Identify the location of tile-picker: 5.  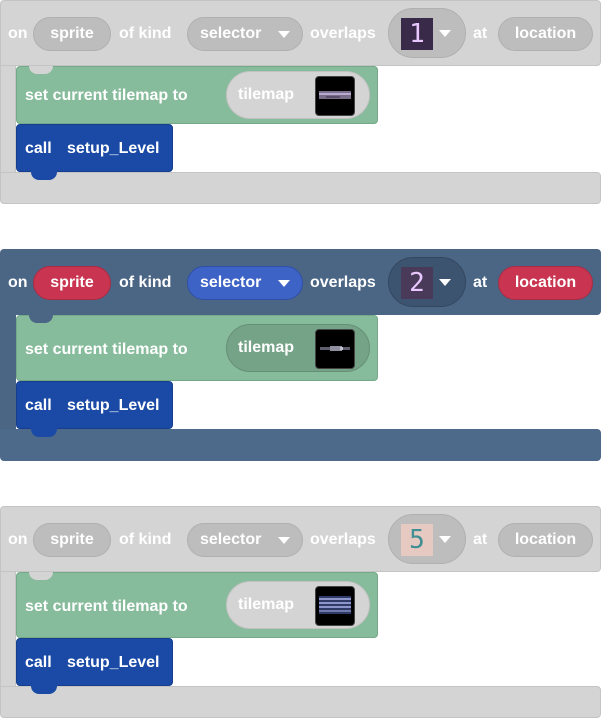
(427, 539).